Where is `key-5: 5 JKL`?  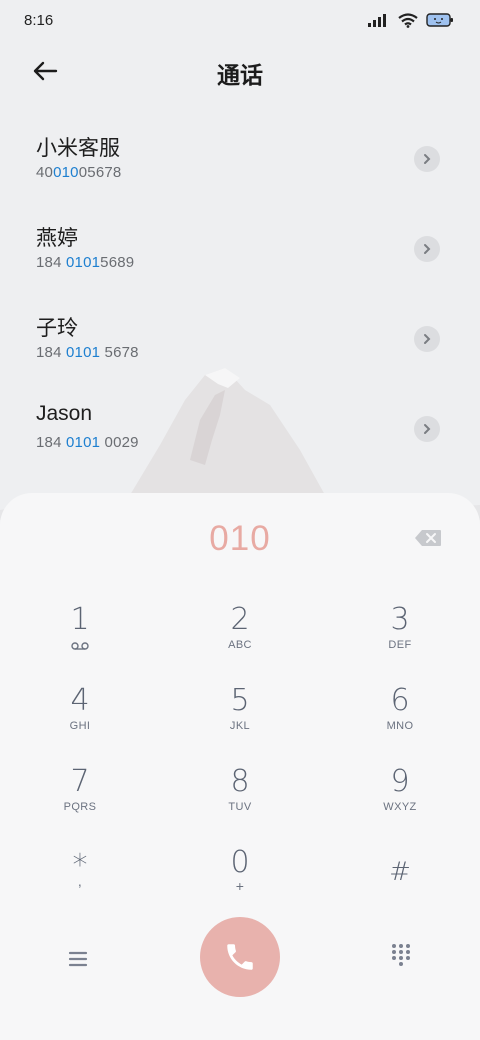 key-5: 5 JKL is located at coordinates (240, 719).